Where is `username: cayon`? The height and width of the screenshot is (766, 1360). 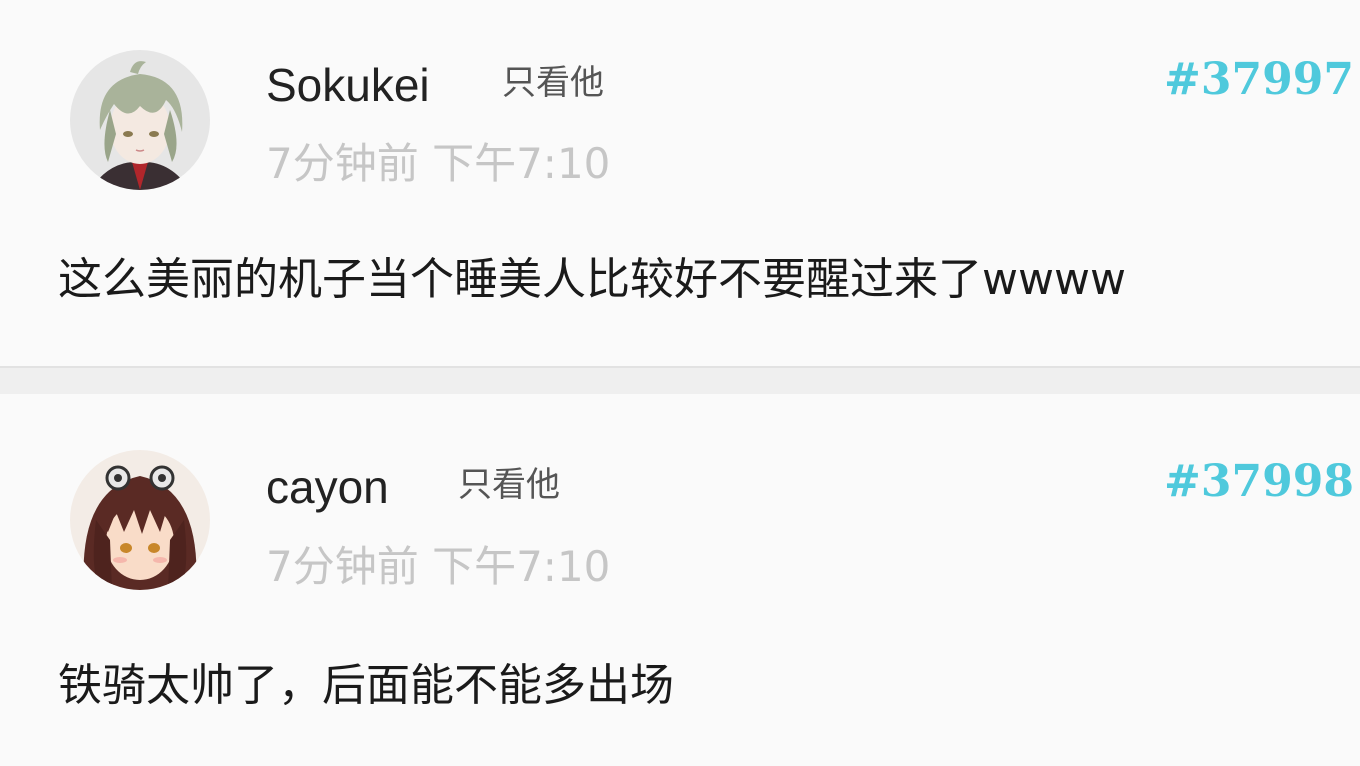
username: cayon is located at coordinates (327, 487).